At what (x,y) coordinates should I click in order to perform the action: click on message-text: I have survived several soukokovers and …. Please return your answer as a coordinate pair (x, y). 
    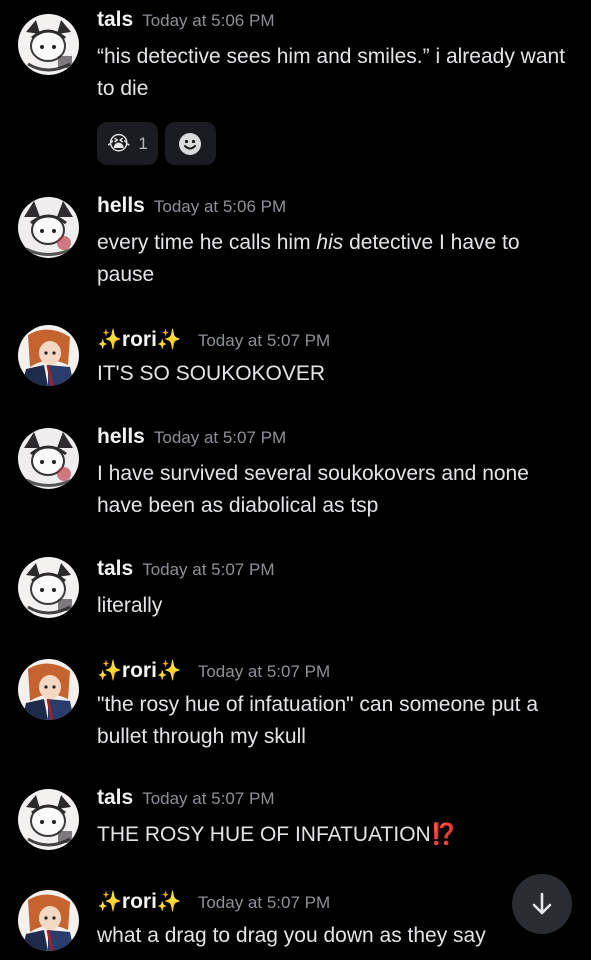
    Looking at the image, I should click on (313, 489).